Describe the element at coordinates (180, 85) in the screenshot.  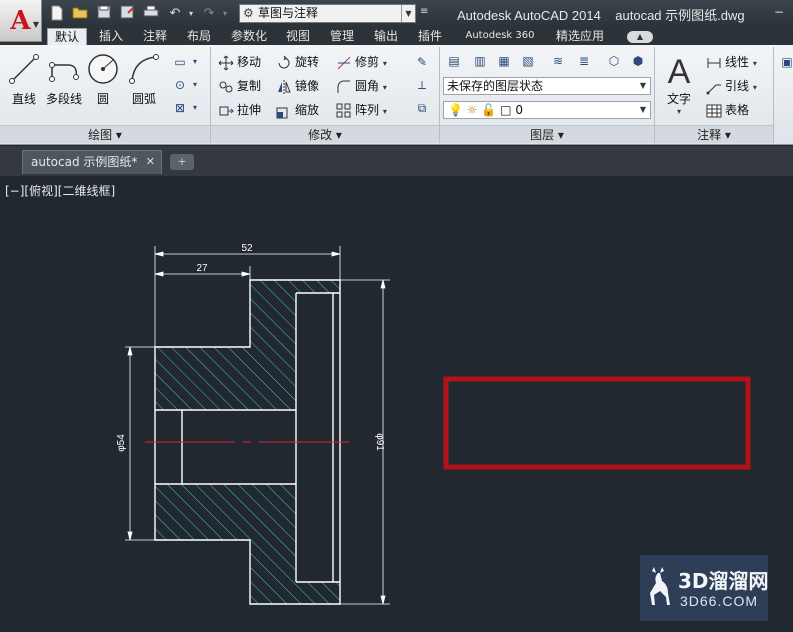
I see `ellipse-tool-icon: ⊙` at that location.